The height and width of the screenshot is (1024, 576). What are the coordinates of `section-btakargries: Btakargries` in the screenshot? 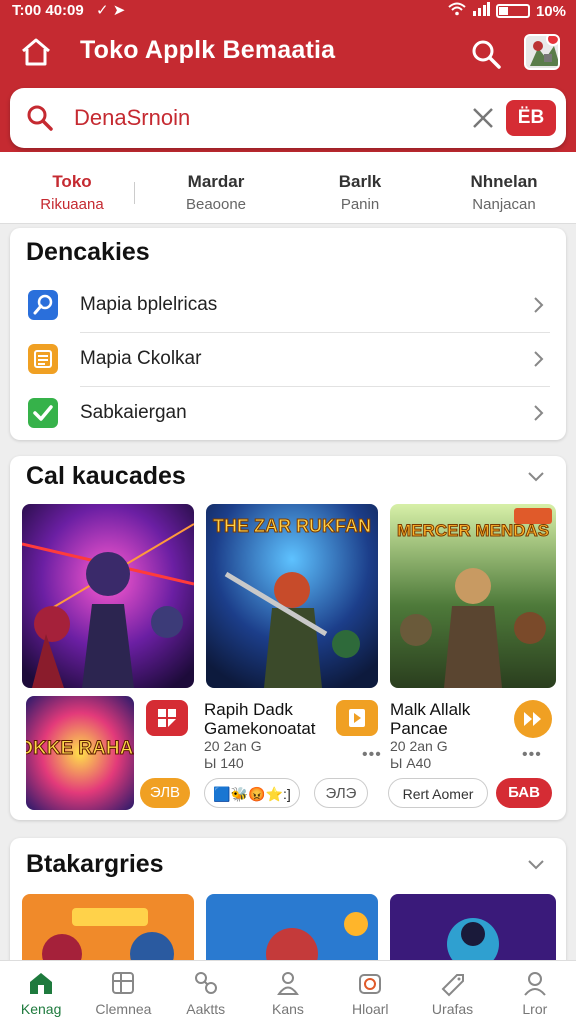 It's located at (288, 908).